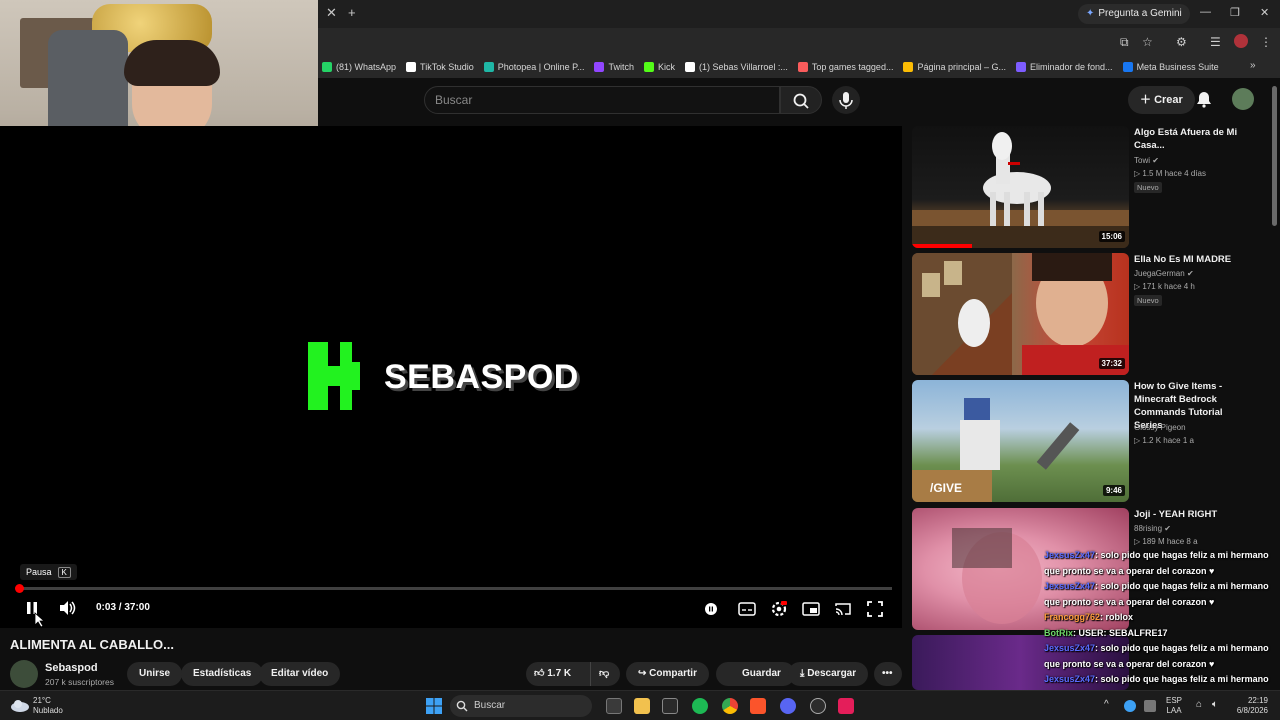  I want to click on time-display: 0:03 / 37:00, so click(123, 607).